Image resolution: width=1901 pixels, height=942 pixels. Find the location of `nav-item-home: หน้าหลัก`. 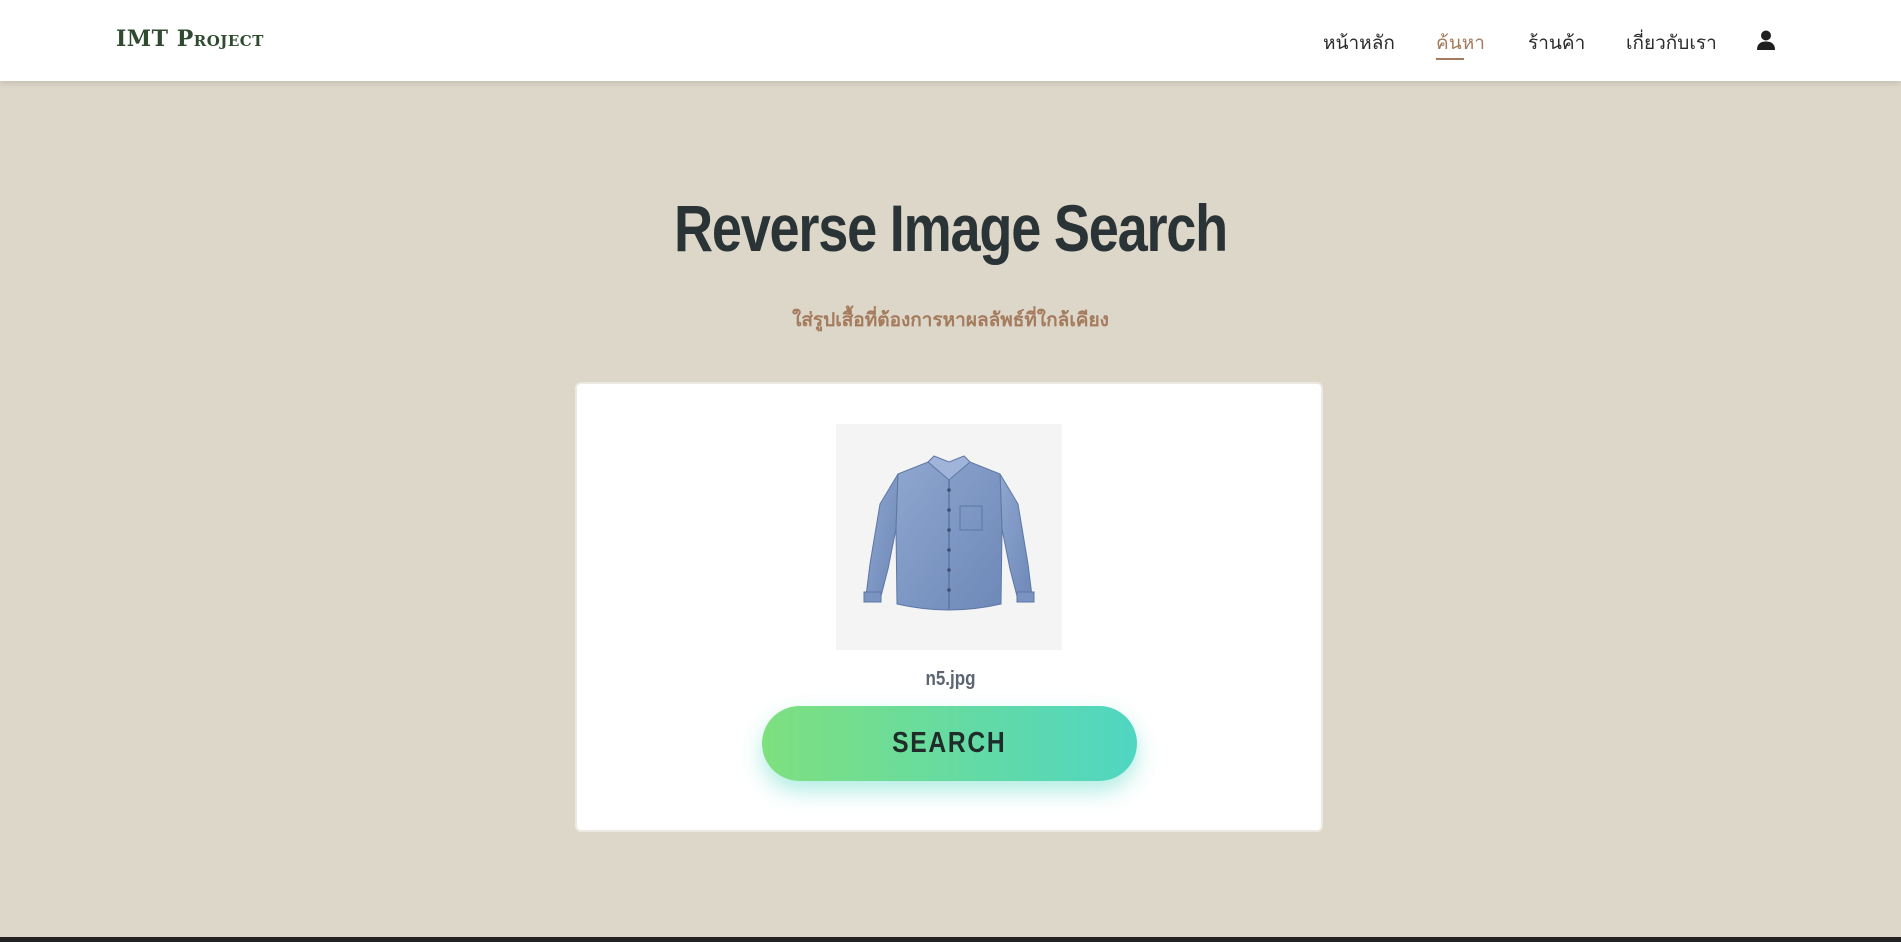

nav-item-home: หน้าหลัก is located at coordinates (1359, 43).